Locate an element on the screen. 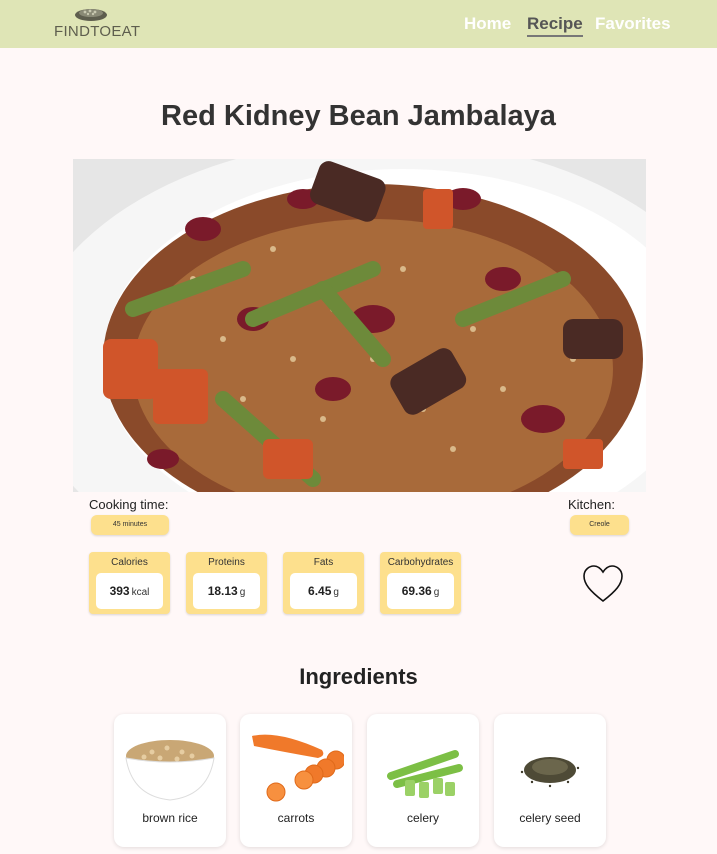 The width and height of the screenshot is (717, 854). ingredient-name: brown rice is located at coordinates (170, 818).